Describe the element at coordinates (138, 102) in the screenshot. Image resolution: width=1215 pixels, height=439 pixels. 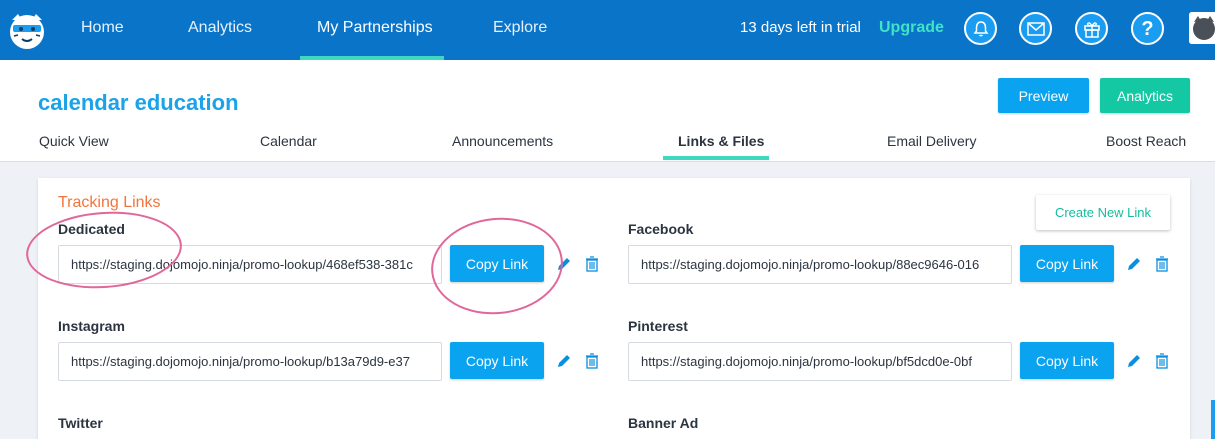
I see `page-title: calendar education` at that location.